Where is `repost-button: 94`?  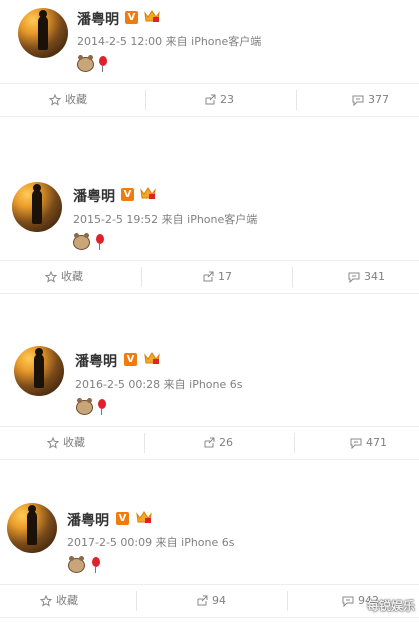
repost-button: 94 is located at coordinates (211, 601).